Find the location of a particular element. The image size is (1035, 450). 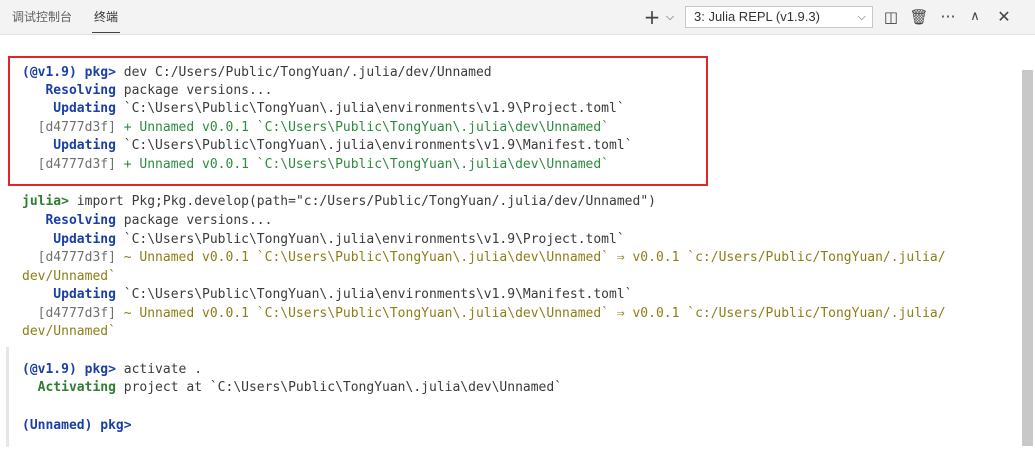

terminal-prompt: (Unnamed) pkg> is located at coordinates (77, 426).